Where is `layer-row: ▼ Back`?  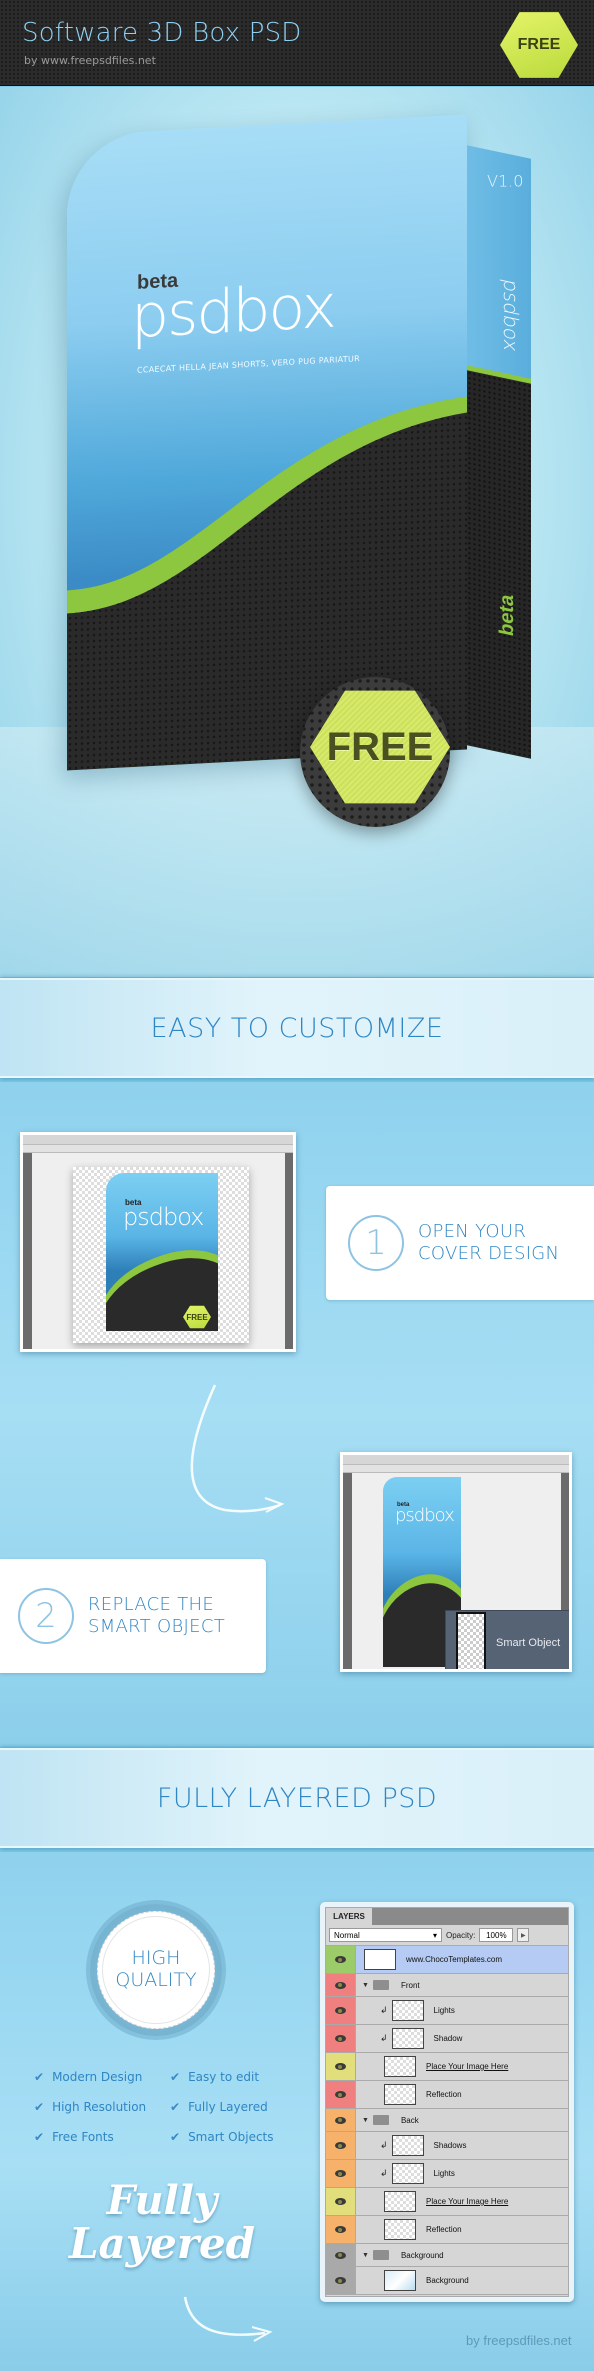 layer-row: ▼ Back is located at coordinates (447, 2120).